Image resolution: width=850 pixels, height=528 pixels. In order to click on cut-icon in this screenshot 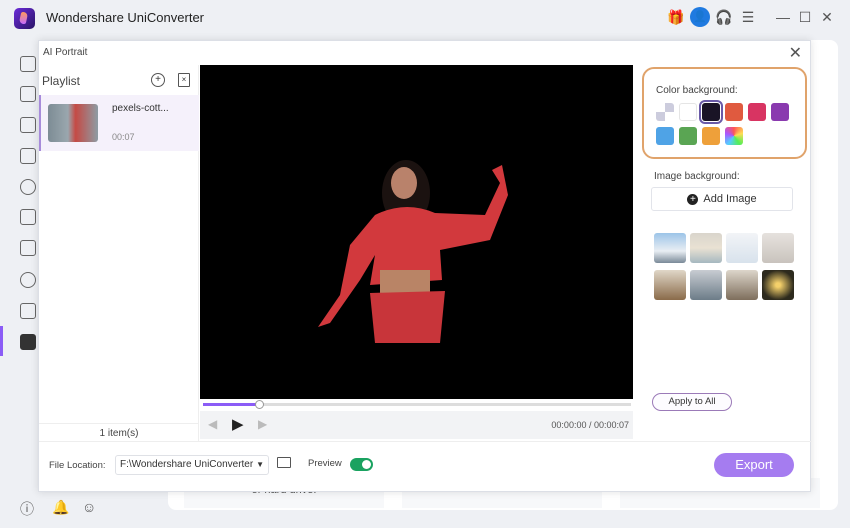, I will do `click(28, 187)`.